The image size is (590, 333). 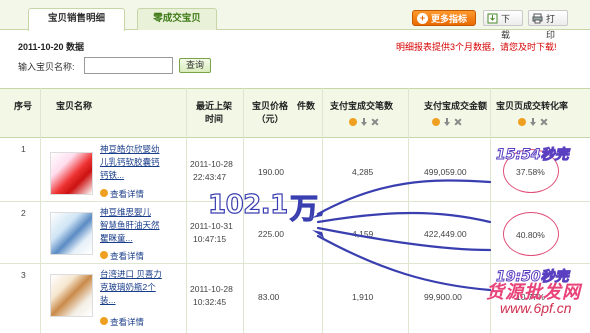 What do you see at coordinates (404, 239) in the screenshot?
I see `arrow-to-row2` at bounding box center [404, 239].